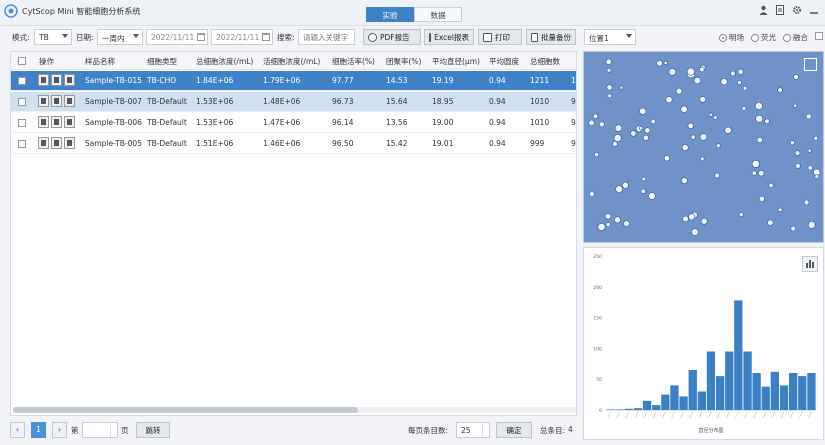 This screenshot has height=445, width=825. What do you see at coordinates (780, 10) in the screenshot?
I see `document-icon` at bounding box center [780, 10].